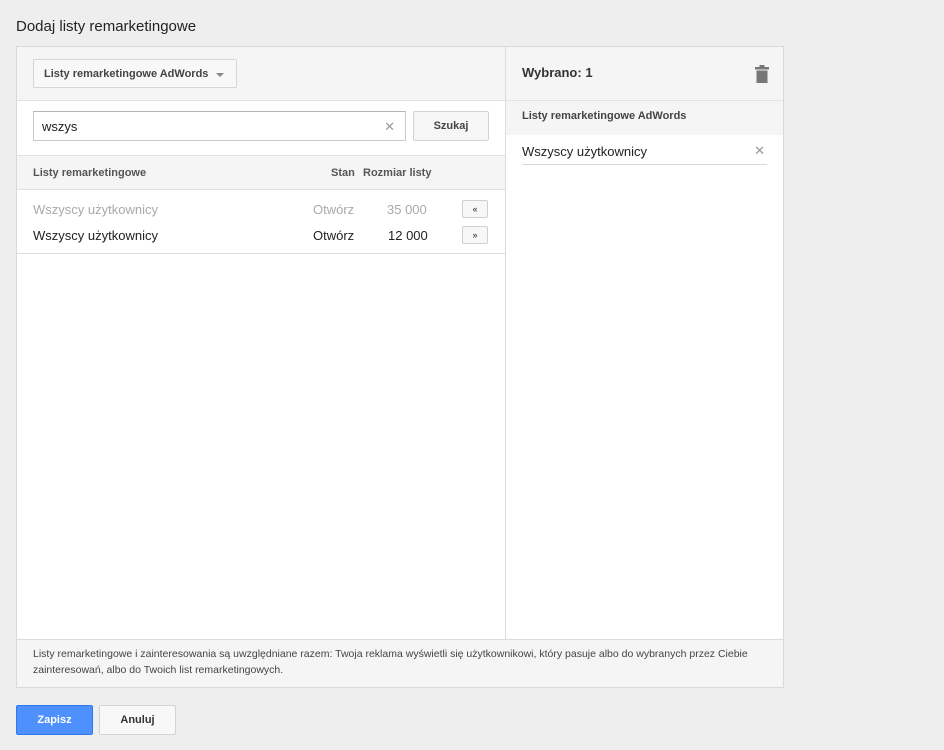 The height and width of the screenshot is (750, 944). What do you see at coordinates (89, 173) in the screenshot?
I see `column-header-name: Listy remarketingowe` at bounding box center [89, 173].